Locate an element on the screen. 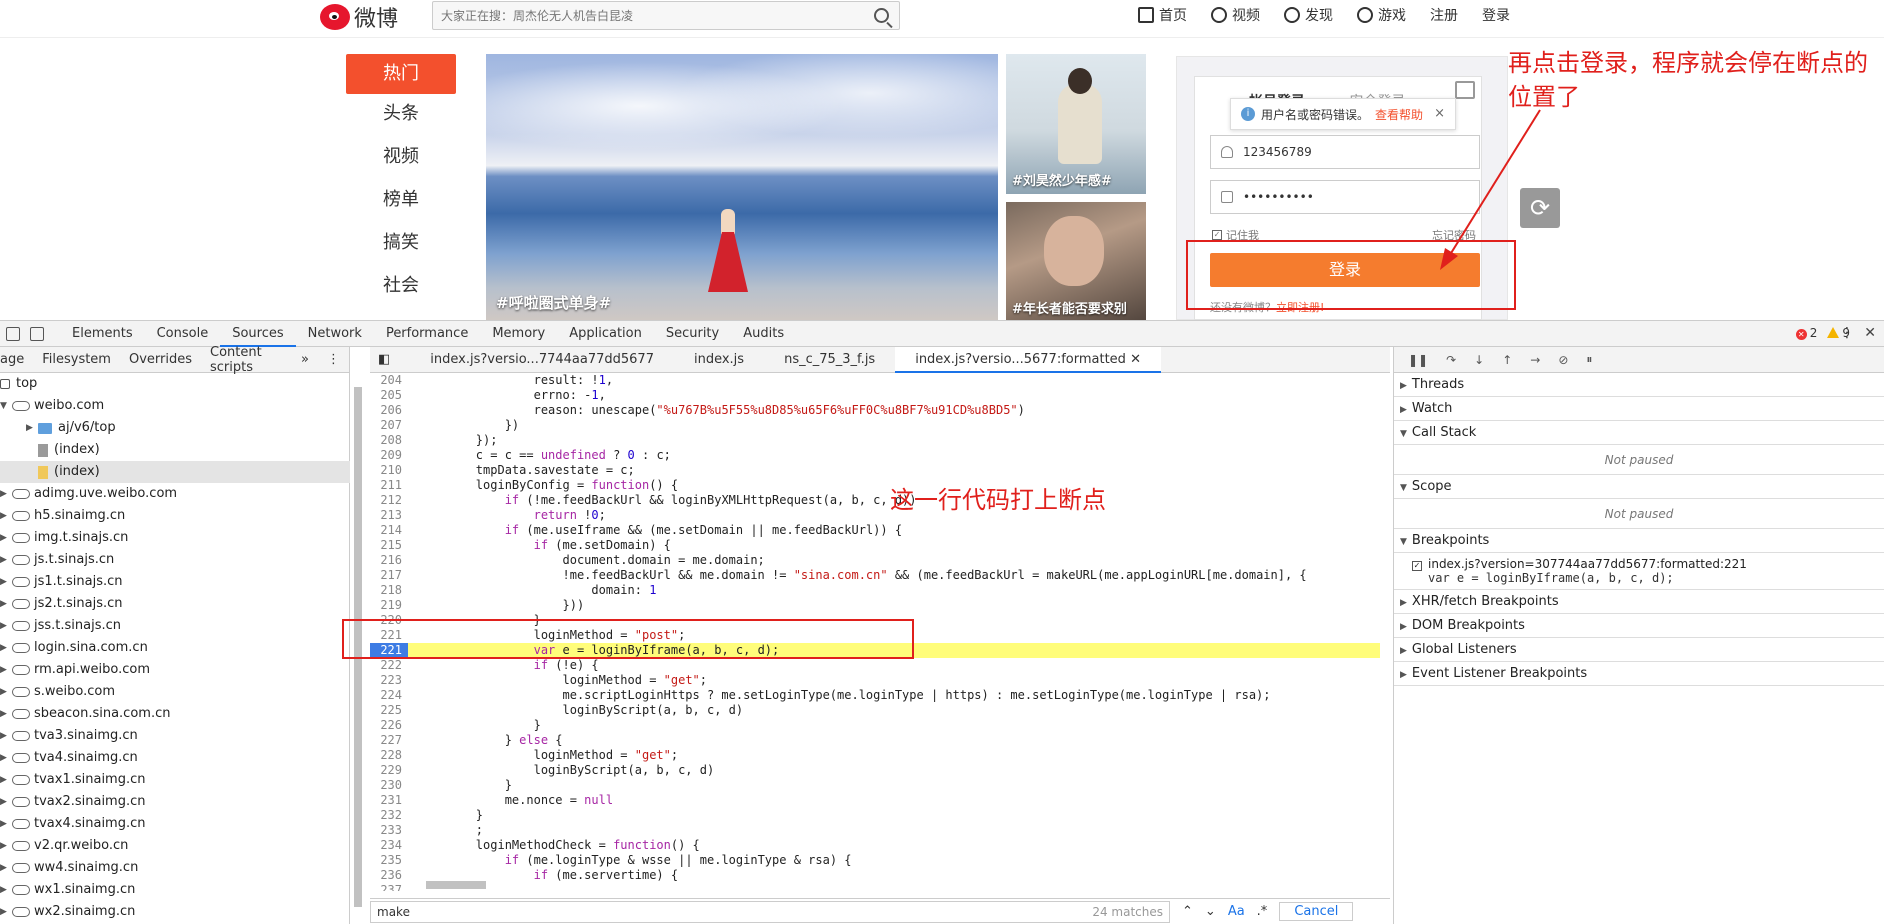 The height and width of the screenshot is (924, 1884). code-line: 205 errno: -1, is located at coordinates (875, 395).